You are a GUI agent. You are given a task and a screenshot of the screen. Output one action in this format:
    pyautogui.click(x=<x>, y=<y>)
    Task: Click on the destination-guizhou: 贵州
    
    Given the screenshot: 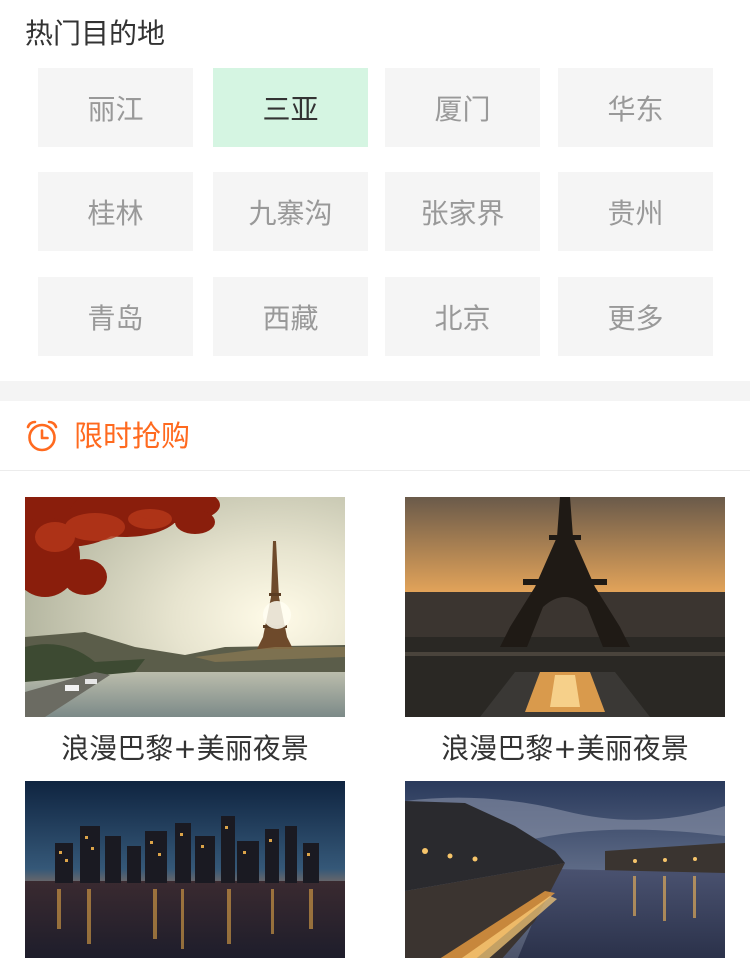 What is the action you would take?
    pyautogui.click(x=635, y=211)
    